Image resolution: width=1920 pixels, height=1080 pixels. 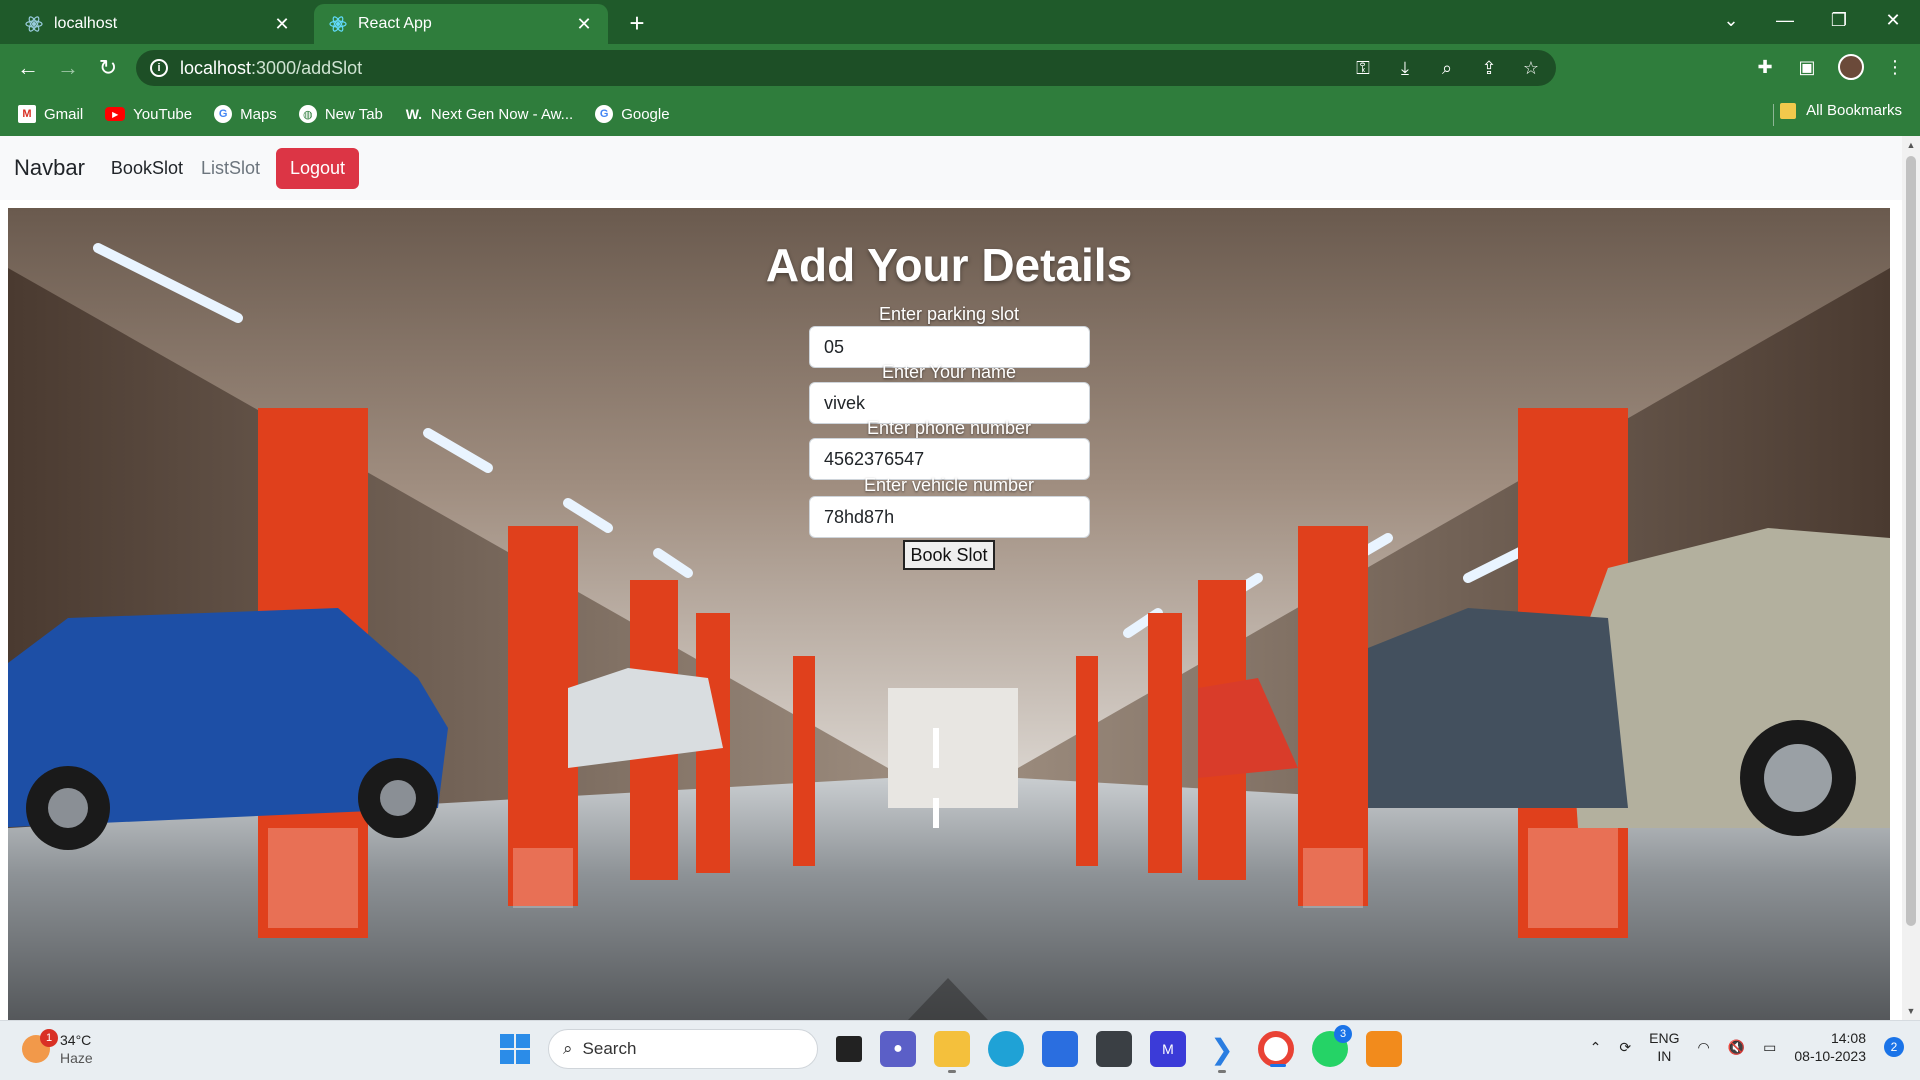 What do you see at coordinates (1848, 1038) in the screenshot?
I see `clock-time: 14:08` at bounding box center [1848, 1038].